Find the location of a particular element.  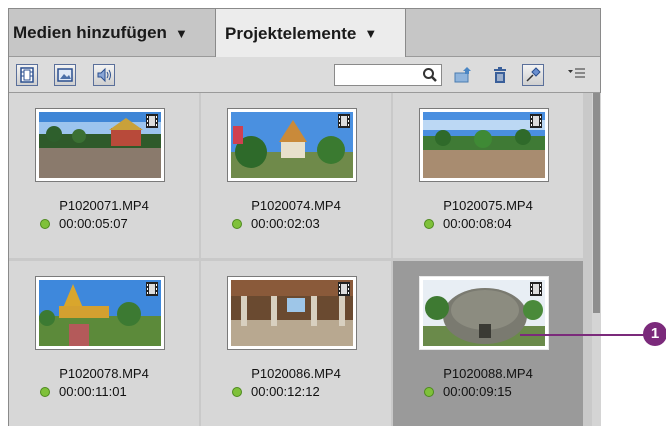

clip-duration: 00:00:05:07 is located at coordinates (84, 223).